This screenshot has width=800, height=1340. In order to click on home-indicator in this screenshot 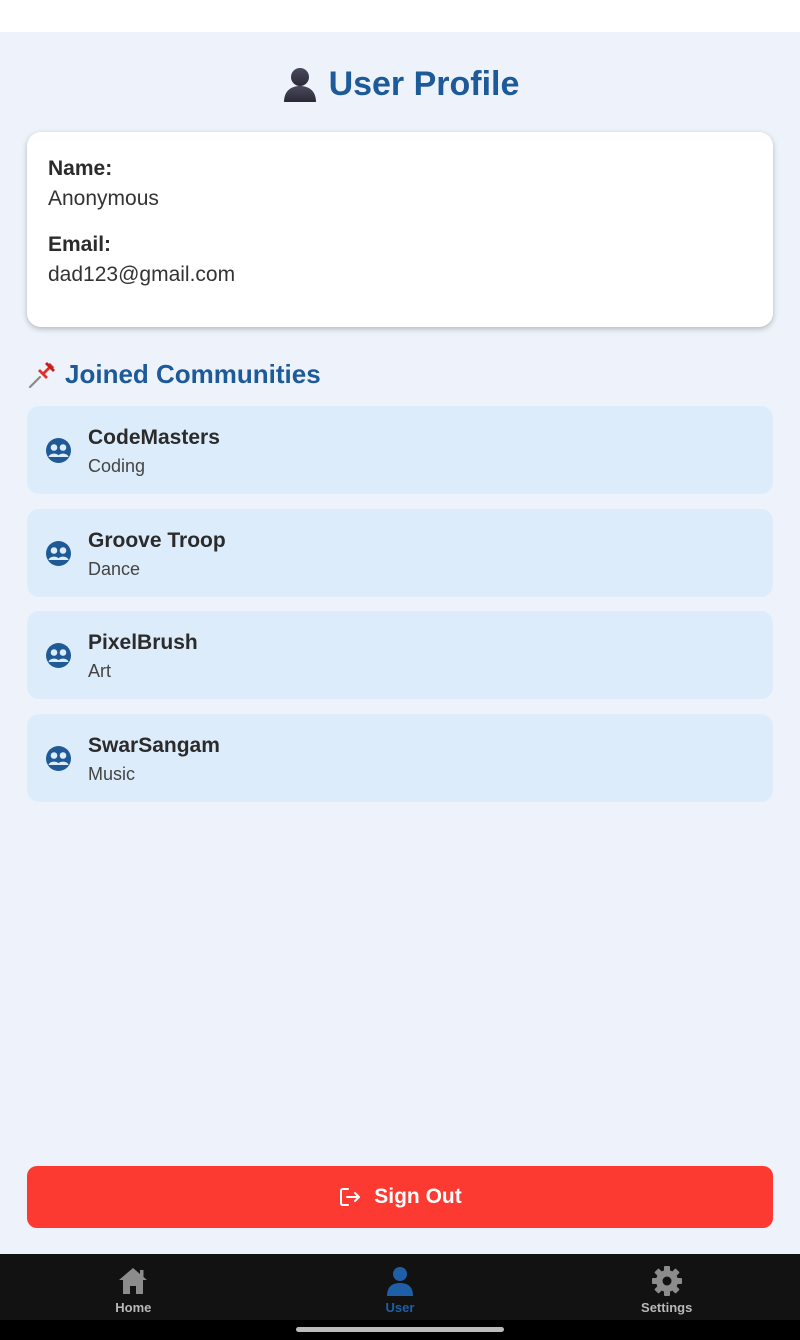, I will do `click(400, 1329)`.